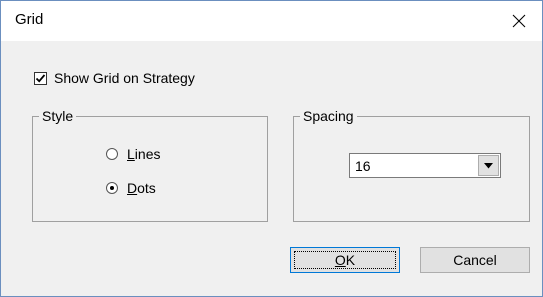 The image size is (543, 297). Describe the element at coordinates (363, 166) in the screenshot. I see `spacing-value: 16` at that location.